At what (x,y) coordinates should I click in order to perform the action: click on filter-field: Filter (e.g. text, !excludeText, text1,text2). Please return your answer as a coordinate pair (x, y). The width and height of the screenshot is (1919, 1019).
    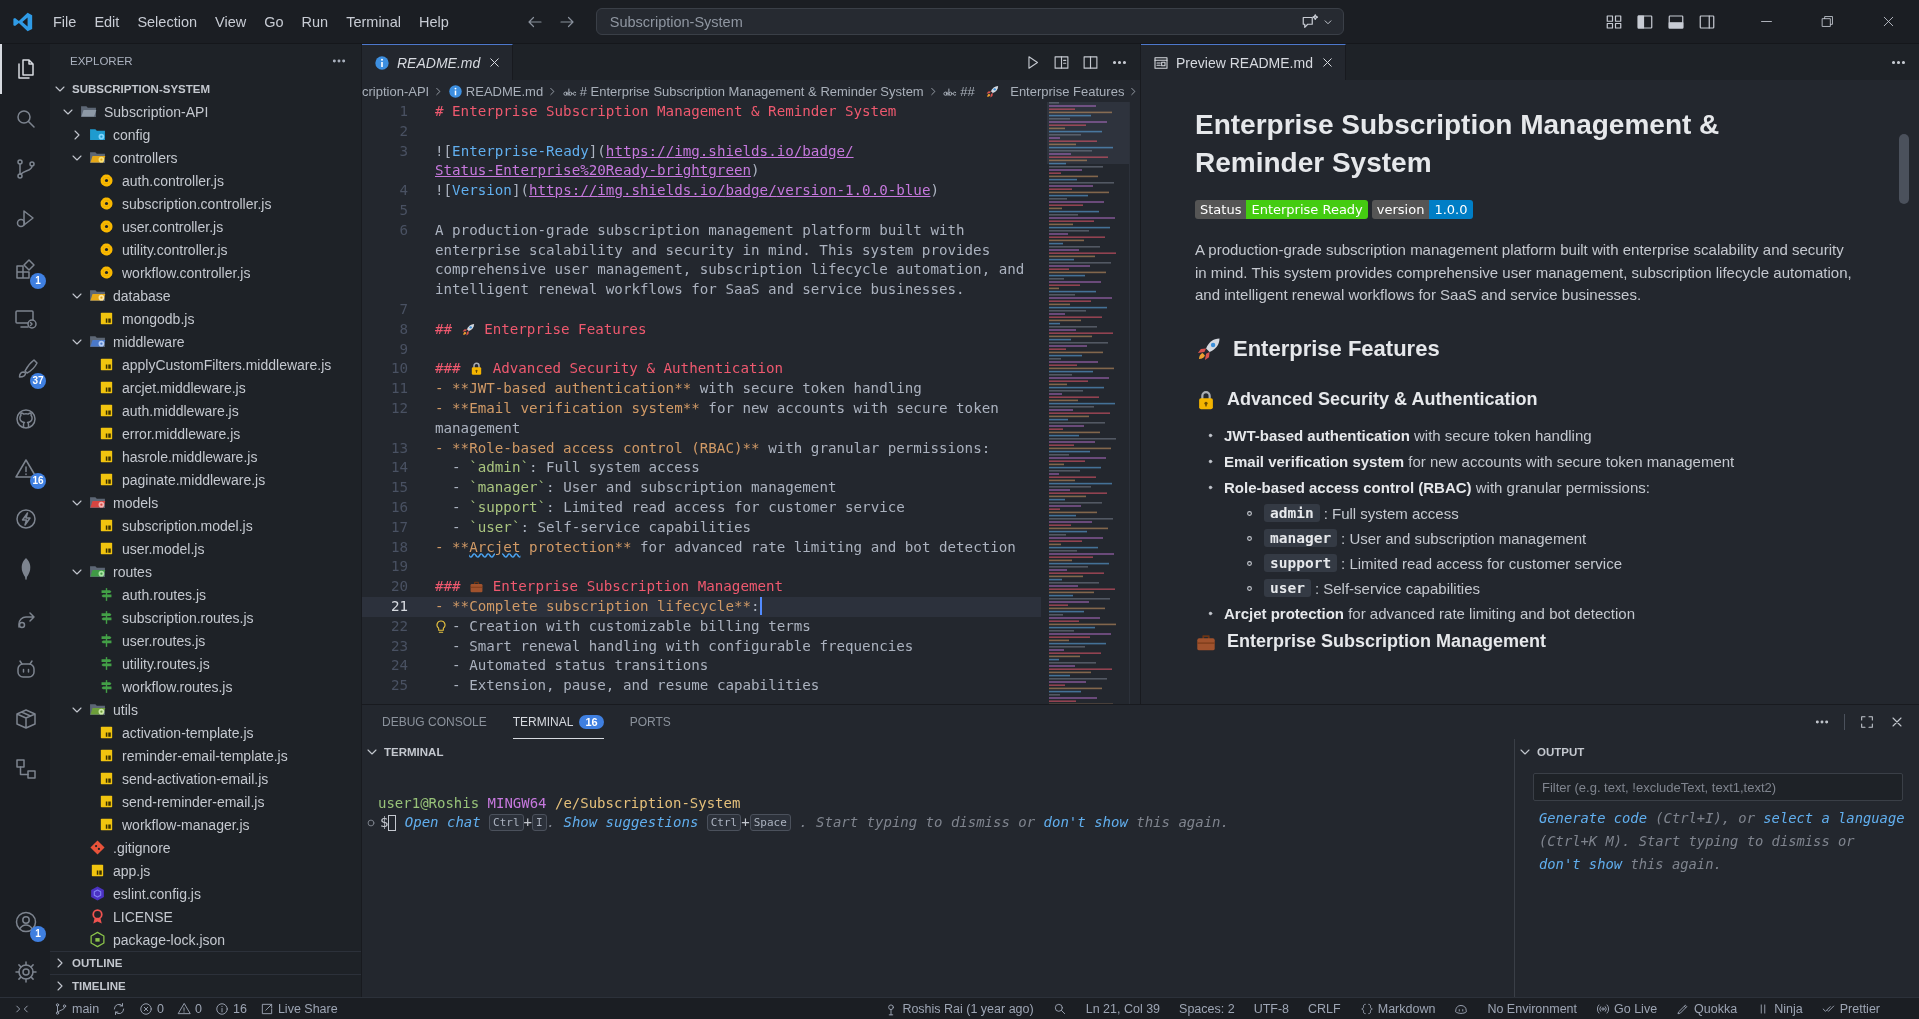
    Looking at the image, I should click on (1718, 787).